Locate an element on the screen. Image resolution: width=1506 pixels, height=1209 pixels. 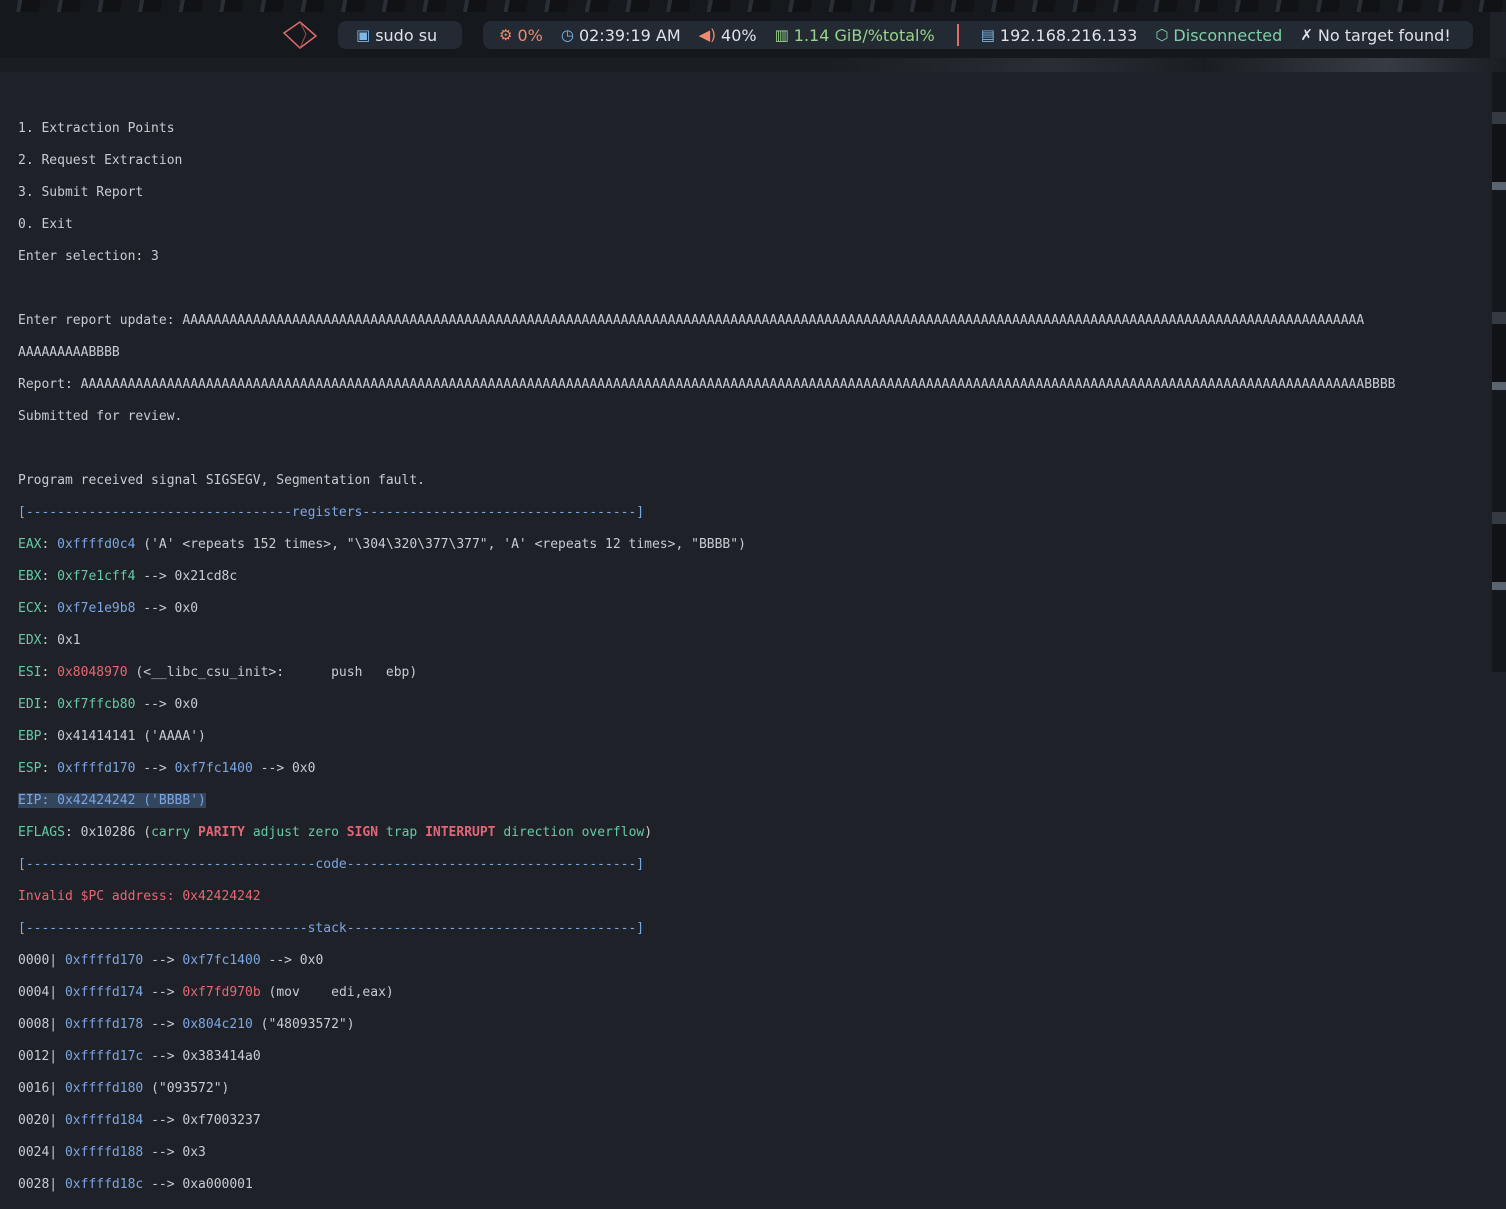
stack-value: 0xf7fc1400 is located at coordinates (221, 960).